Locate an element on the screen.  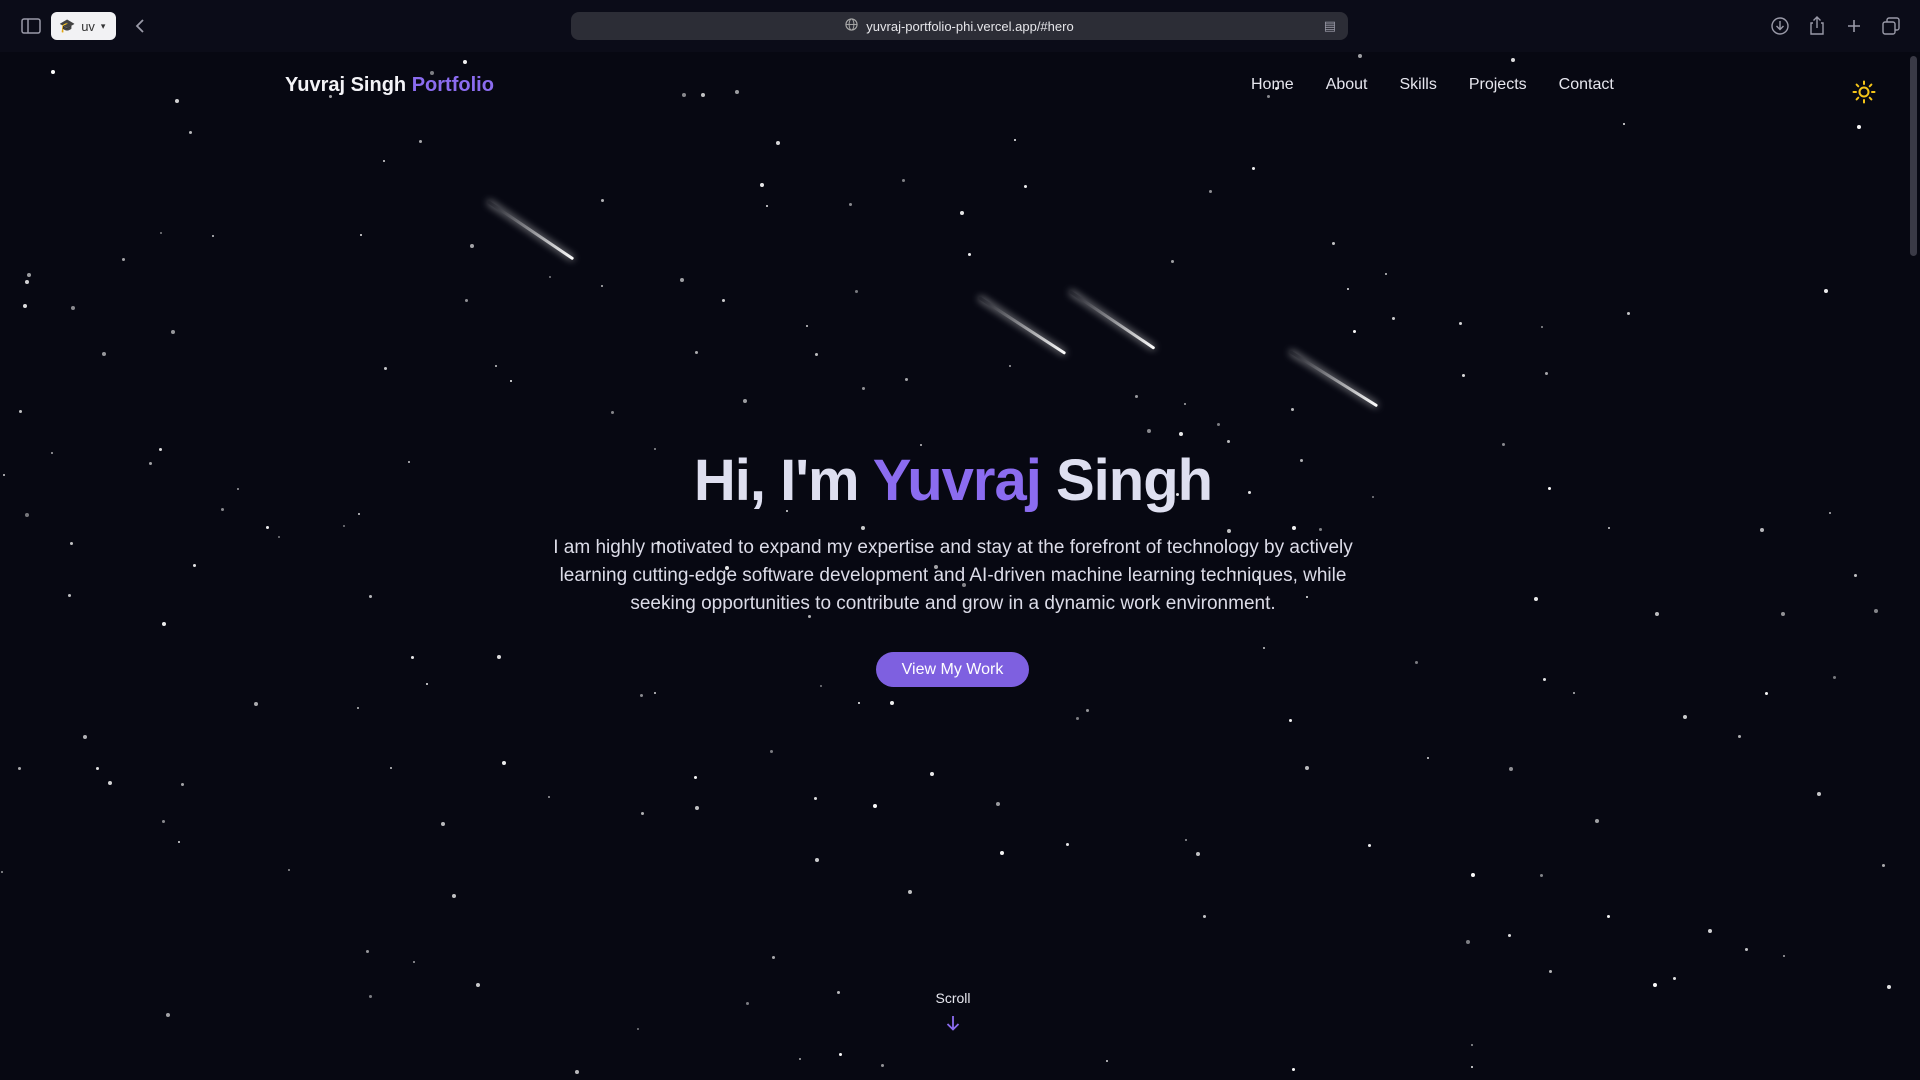
arrow-down-icon is located at coordinates (953, 1023).